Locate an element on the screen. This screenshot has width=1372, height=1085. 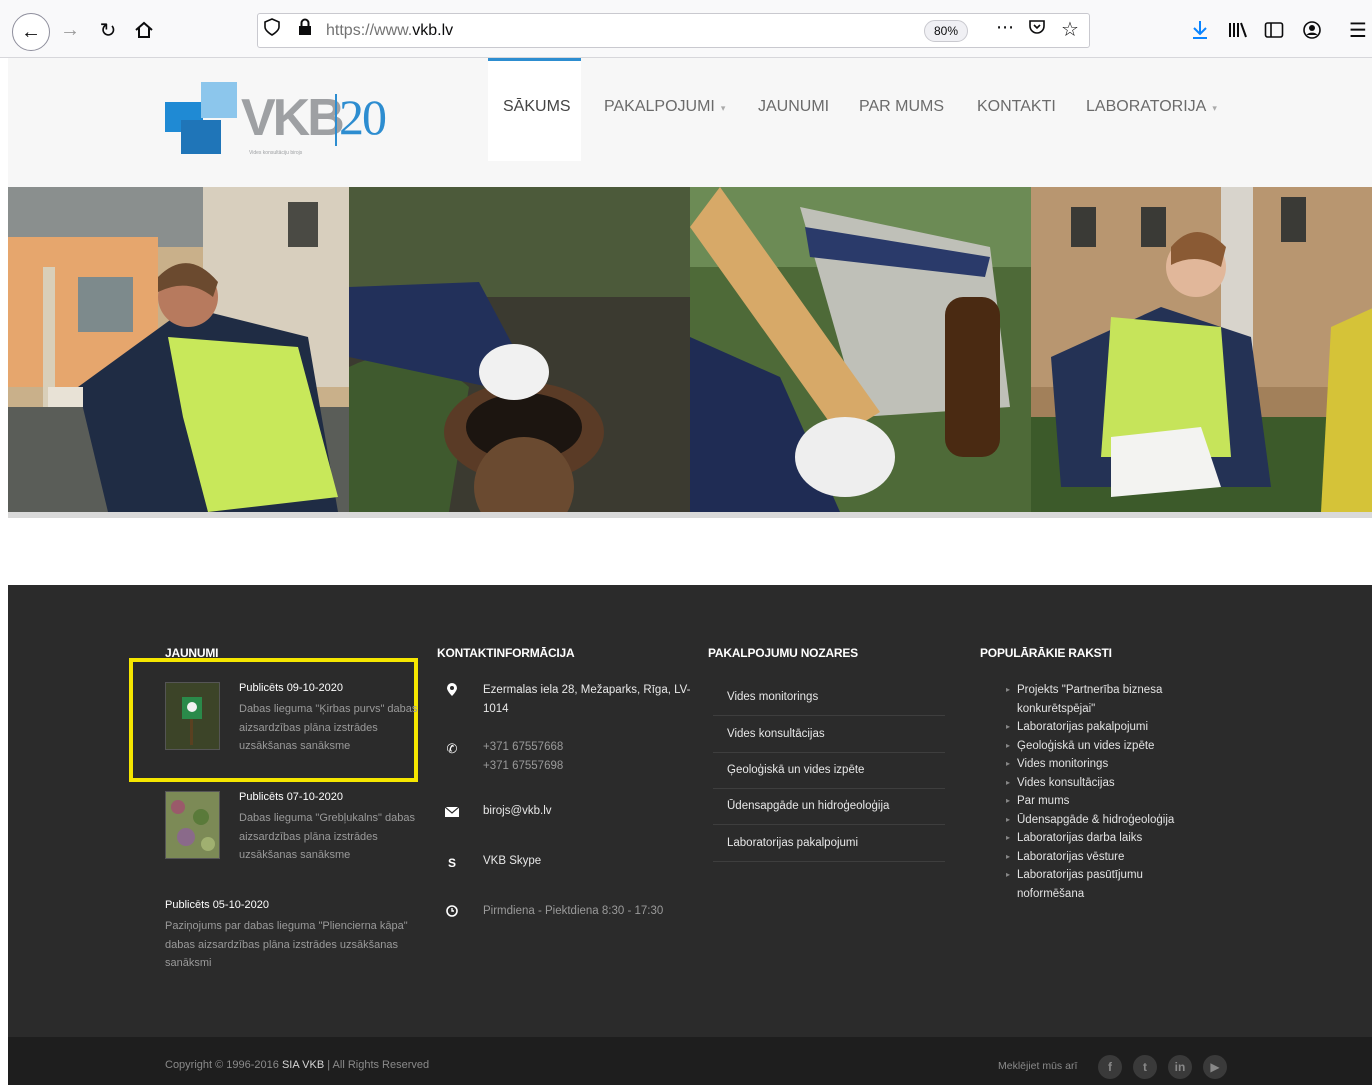
nav-item-kontakti: KONTAKTI is located at coordinates (1016, 107).